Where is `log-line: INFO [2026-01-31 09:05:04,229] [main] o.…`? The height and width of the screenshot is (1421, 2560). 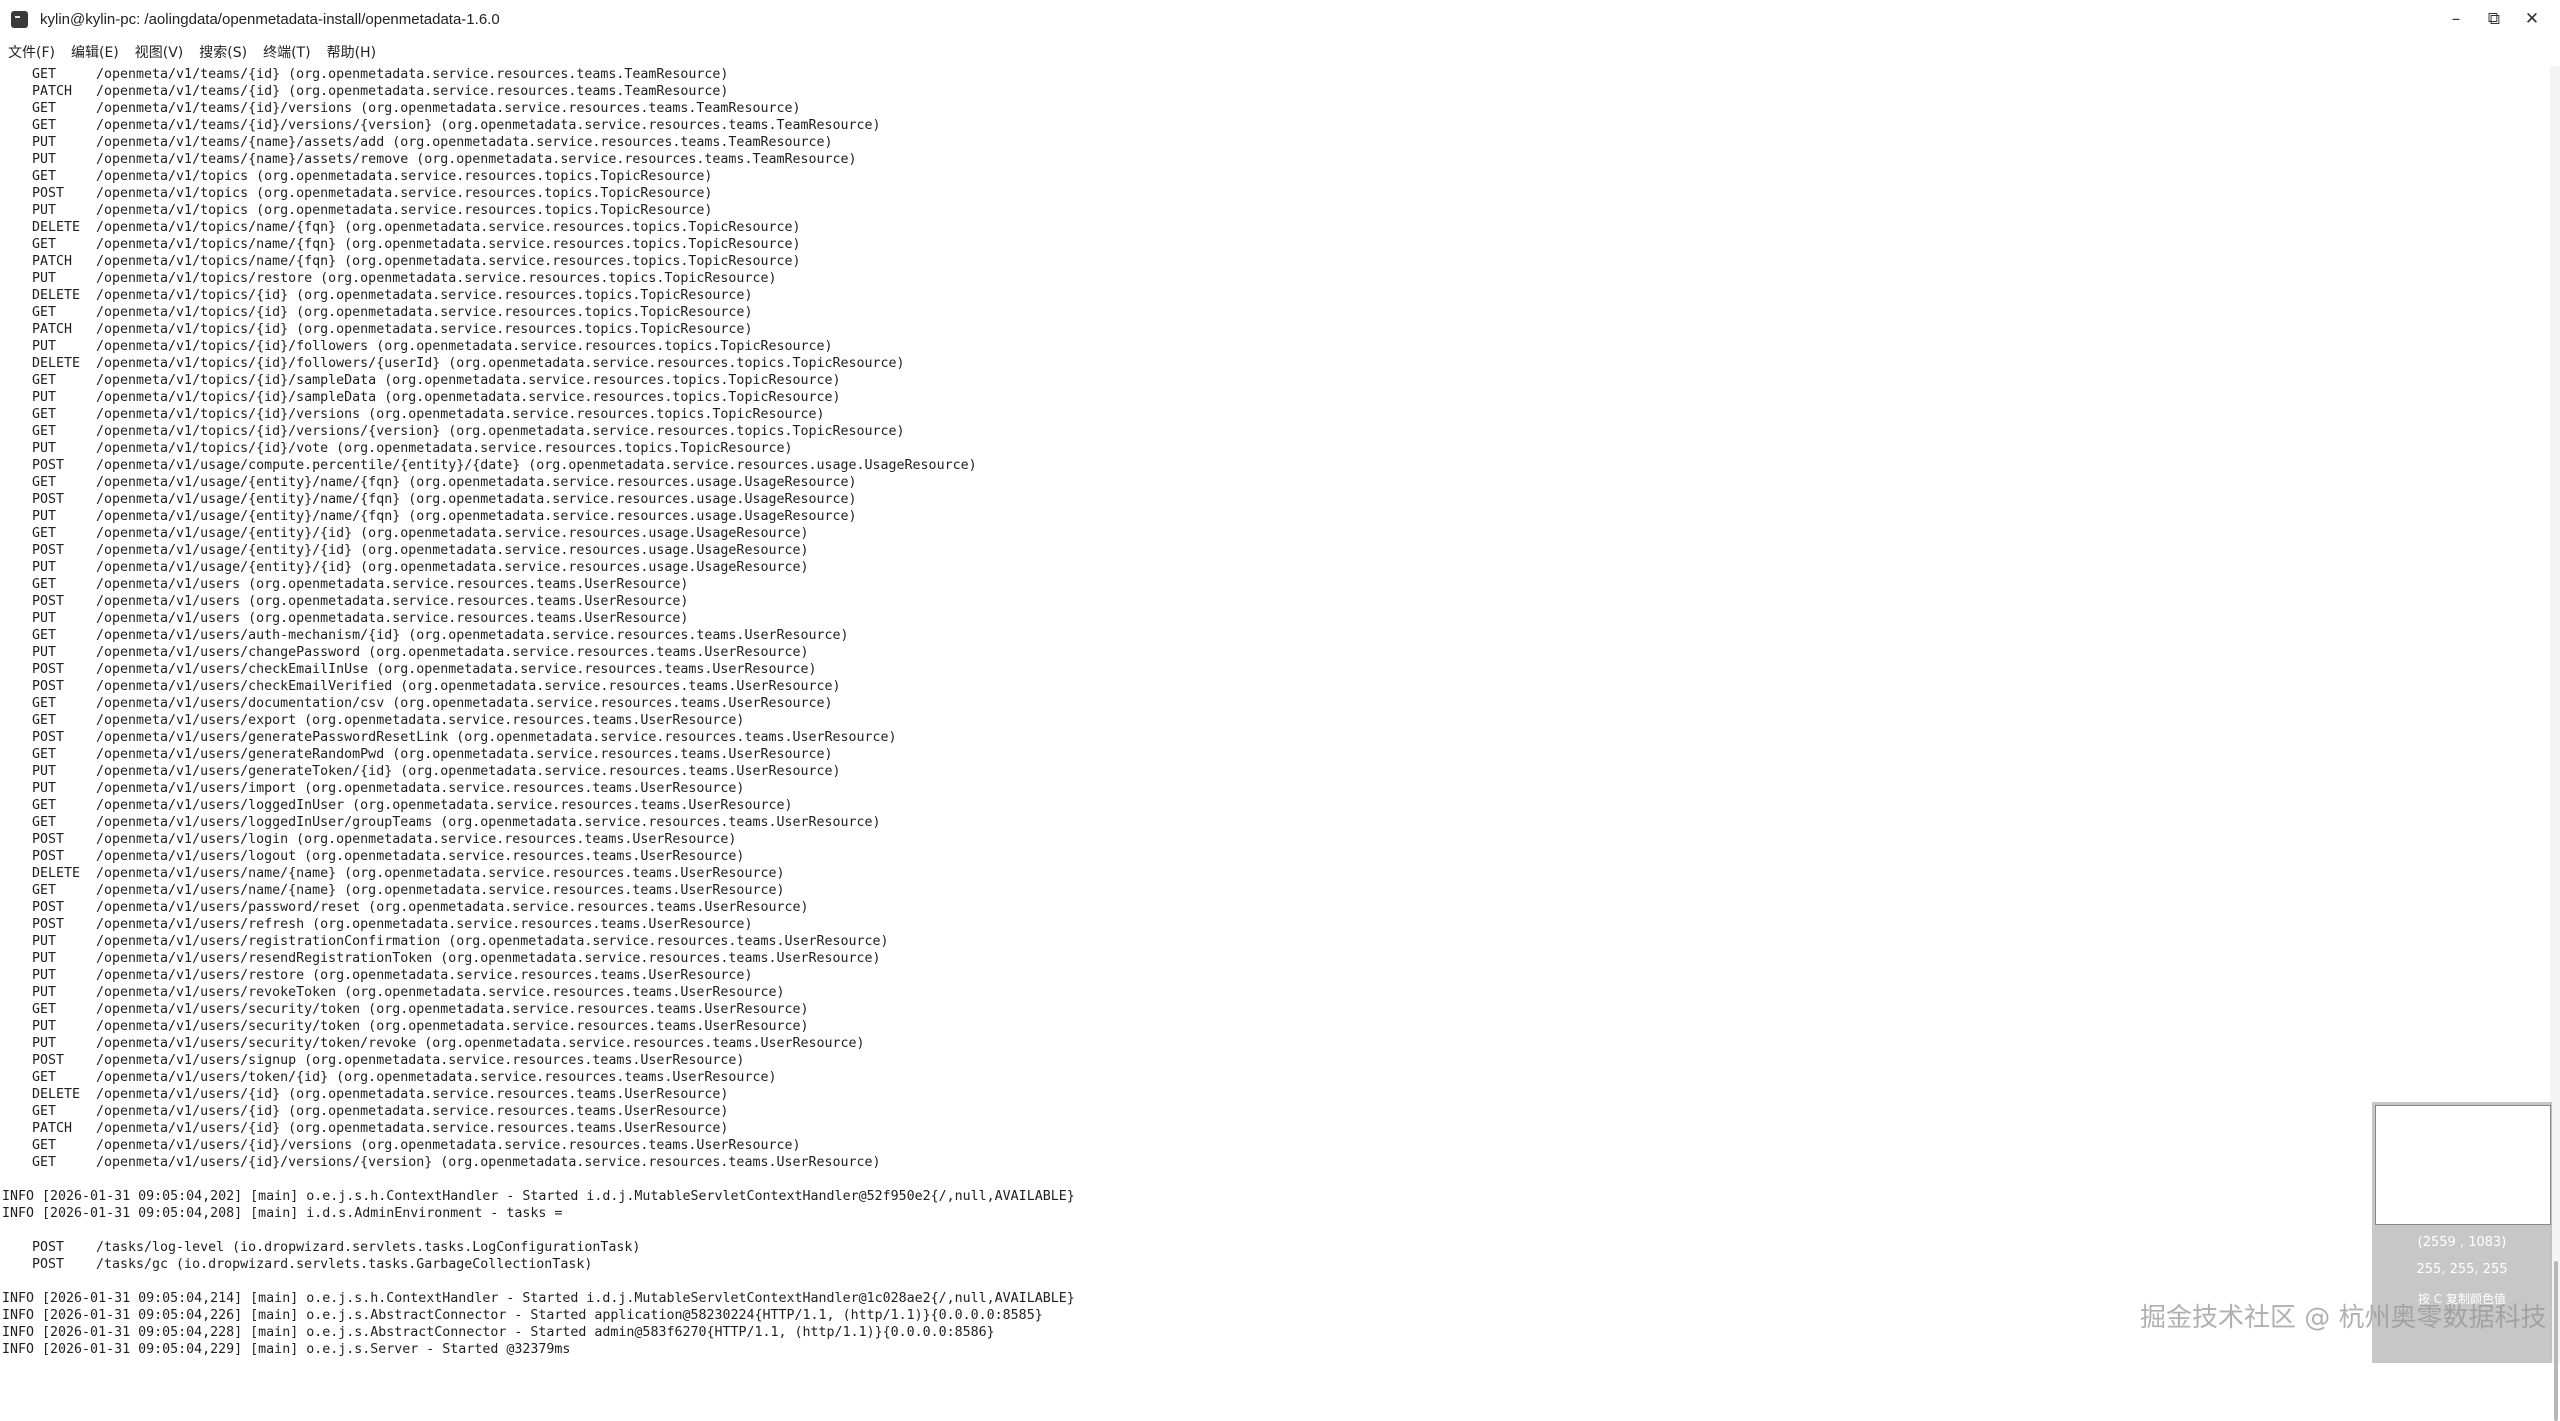 log-line: INFO [2026-01-31 09:05:04,229] [main] o.… is located at coordinates (286, 1349).